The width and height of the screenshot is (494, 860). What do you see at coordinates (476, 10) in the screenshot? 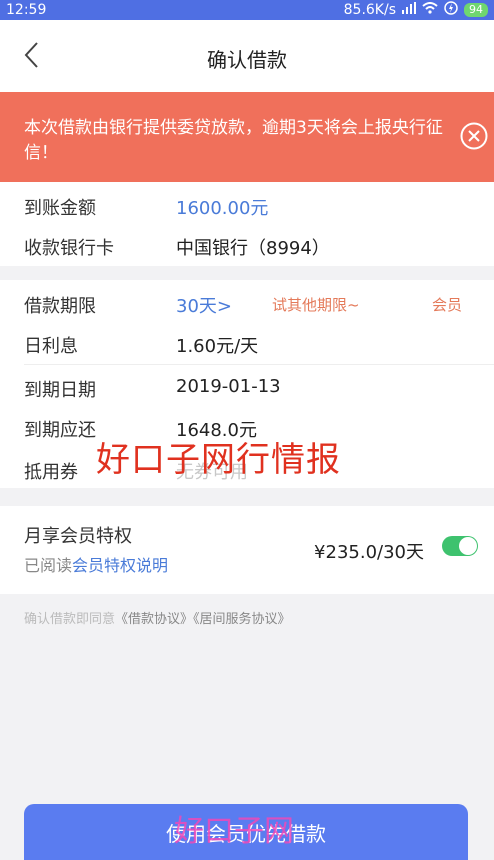
I see `battery-indicator: 94` at bounding box center [476, 10].